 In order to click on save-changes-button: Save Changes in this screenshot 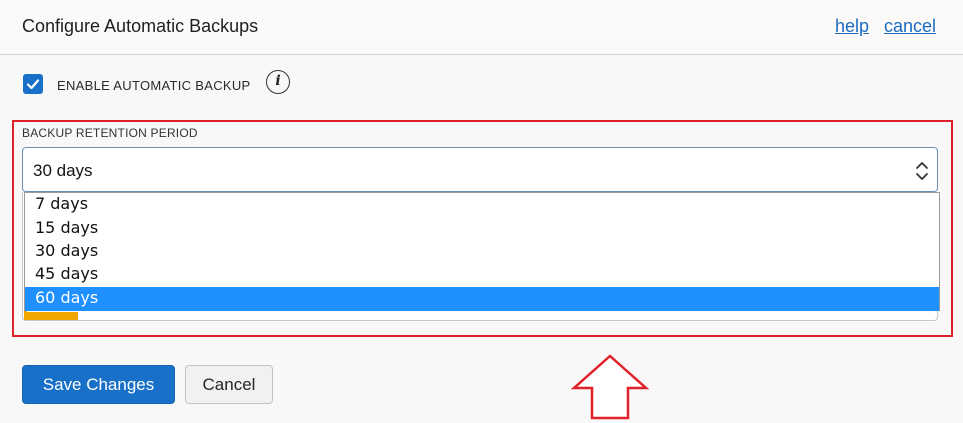, I will do `click(98, 384)`.